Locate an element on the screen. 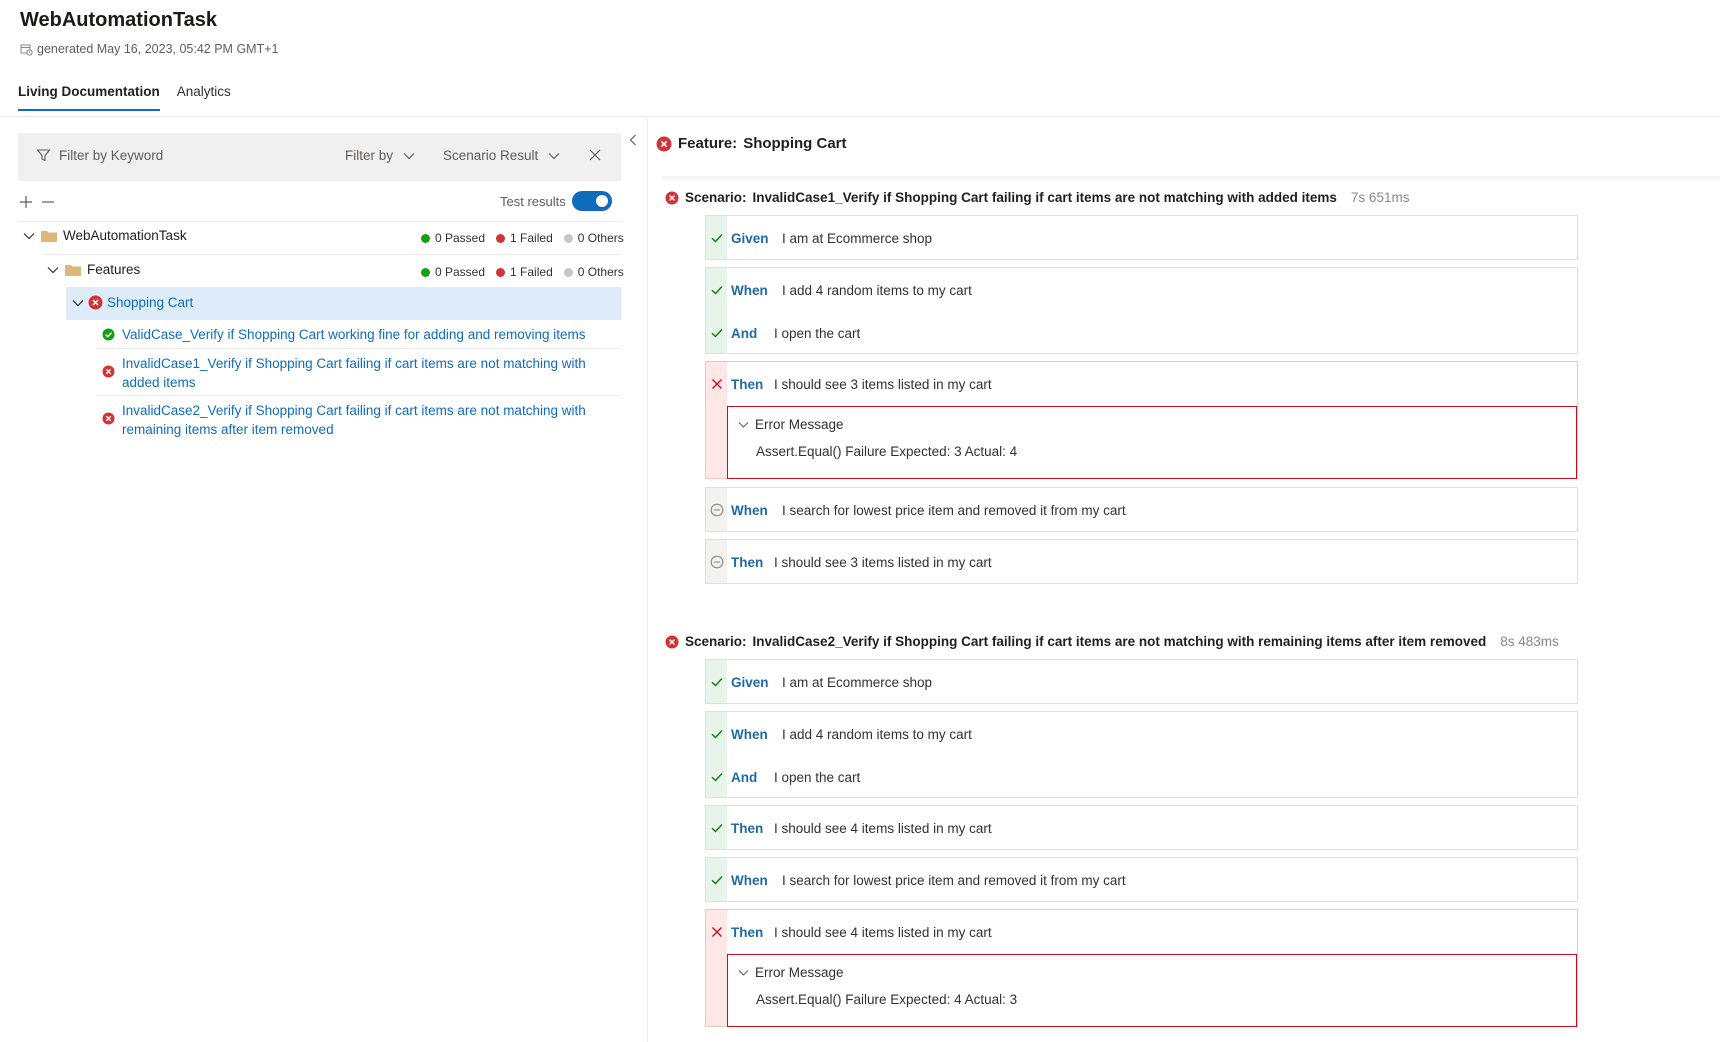 The height and width of the screenshot is (1042, 1720). expand-all-button is located at coordinates (26, 203).